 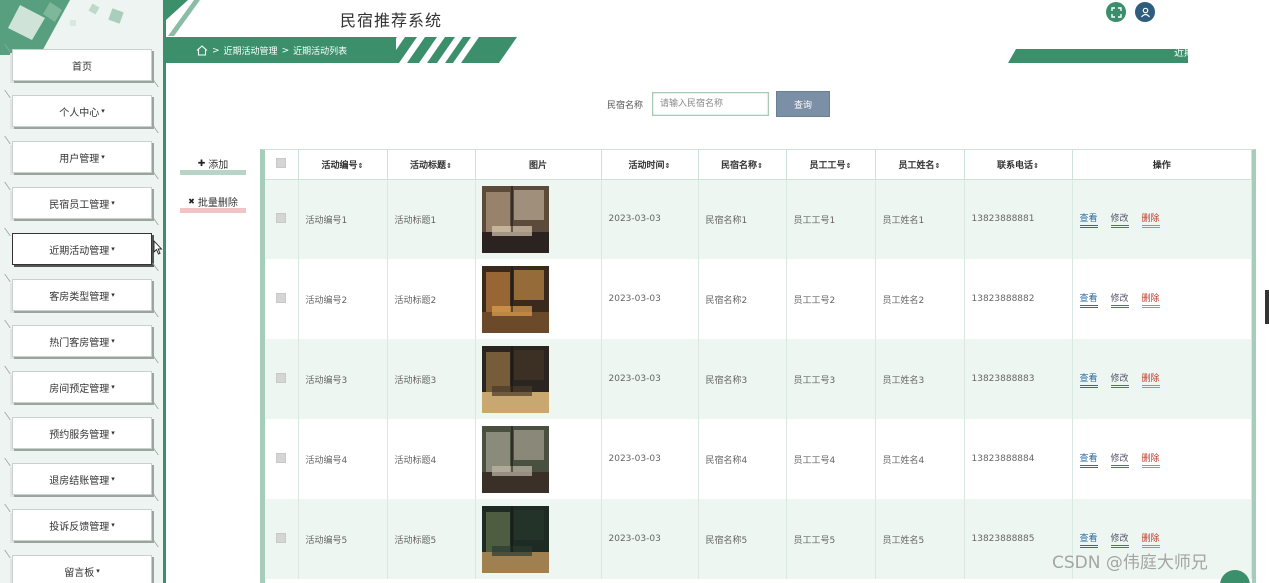 I want to click on search-input, so click(x=710, y=104).